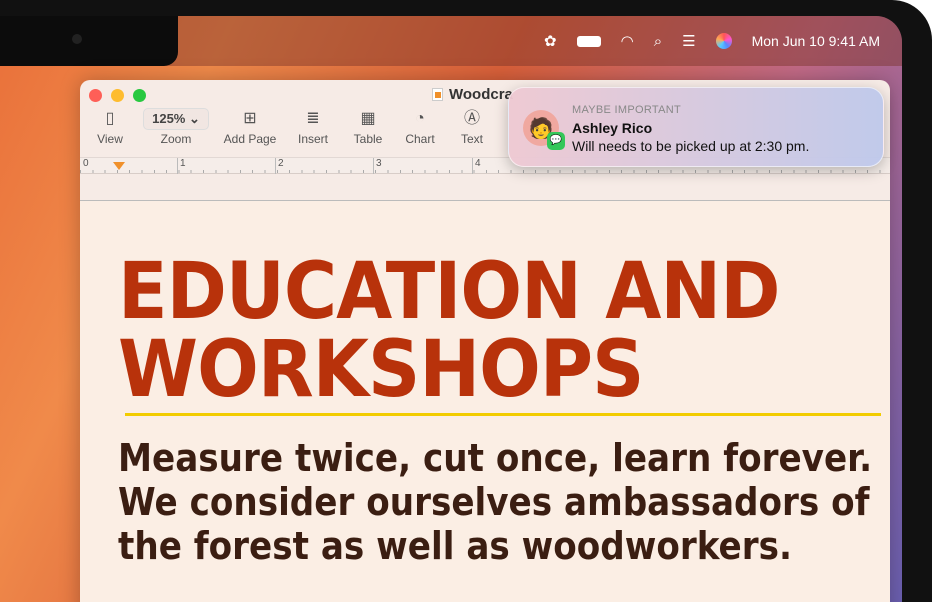 The height and width of the screenshot is (602, 932). Describe the element at coordinates (420, 118) in the screenshot. I see `chart-icon: ◔` at that location.